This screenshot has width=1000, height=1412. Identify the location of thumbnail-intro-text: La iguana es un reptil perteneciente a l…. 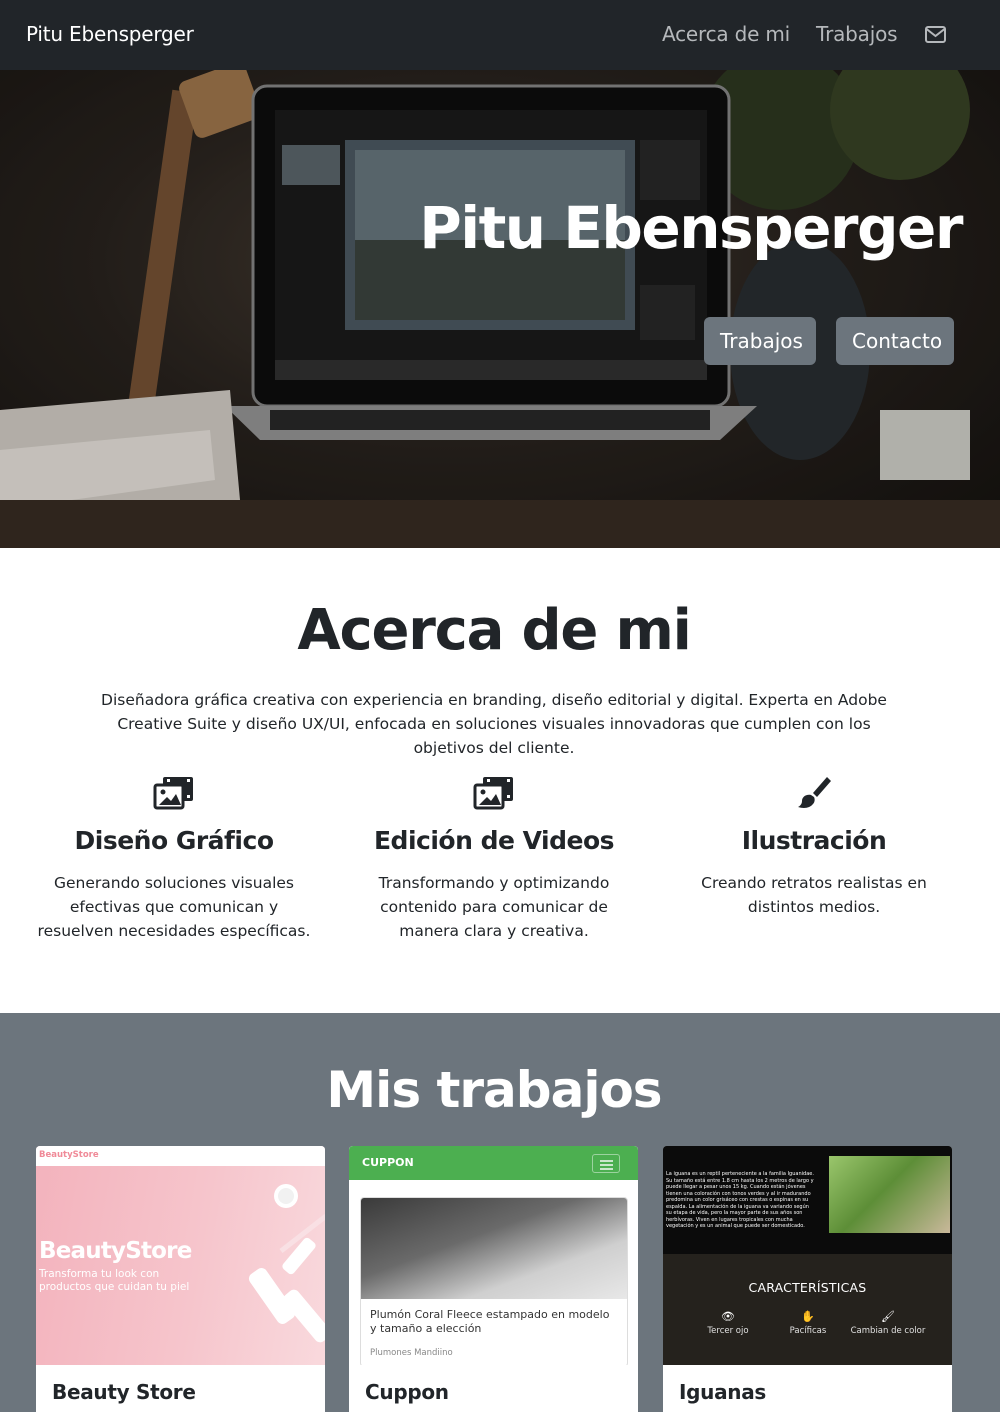
(740, 1200).